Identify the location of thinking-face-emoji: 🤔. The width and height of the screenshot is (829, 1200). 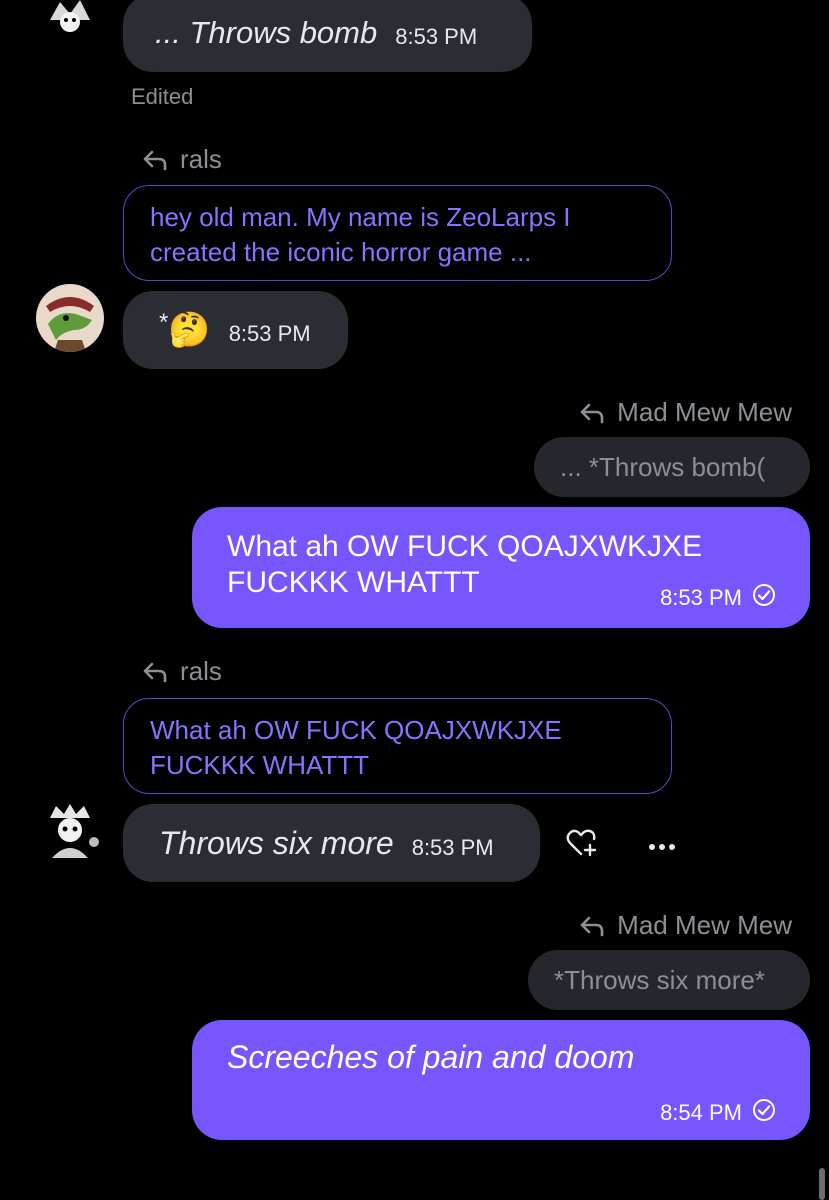
(189, 330).